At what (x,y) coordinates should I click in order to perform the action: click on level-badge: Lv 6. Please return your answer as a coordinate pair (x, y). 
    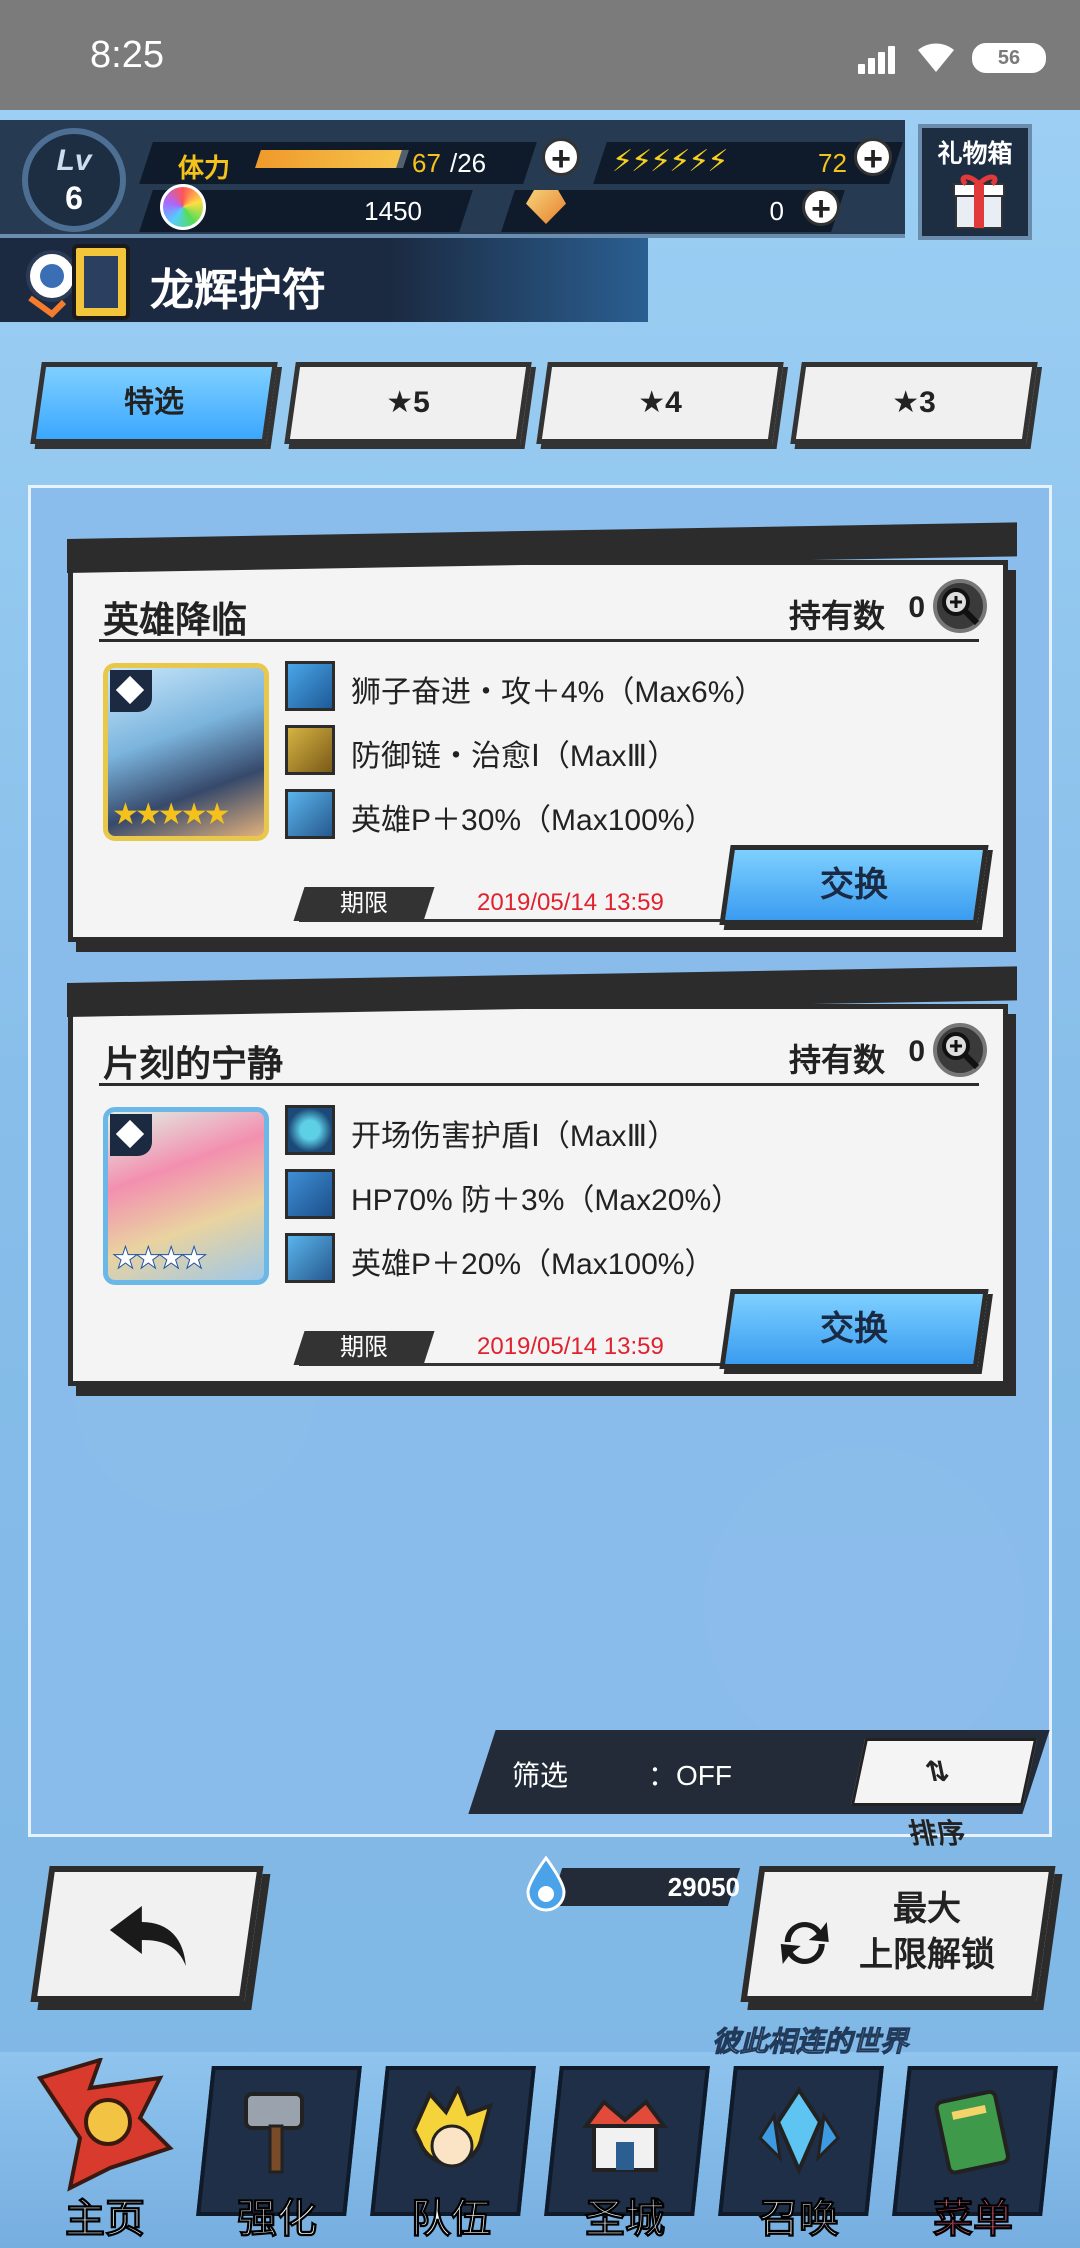
    Looking at the image, I should click on (74, 180).